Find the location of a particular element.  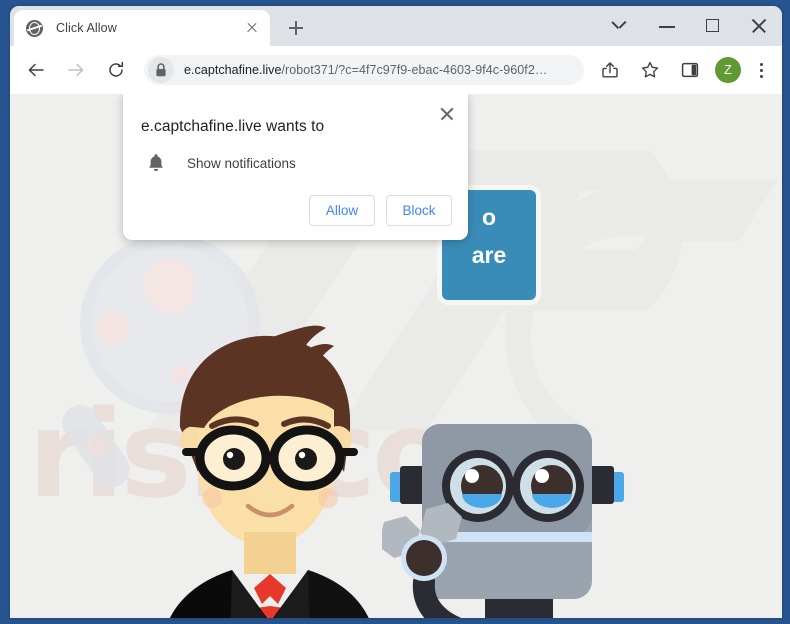

browser-tab: Click Allow is located at coordinates (142, 28).